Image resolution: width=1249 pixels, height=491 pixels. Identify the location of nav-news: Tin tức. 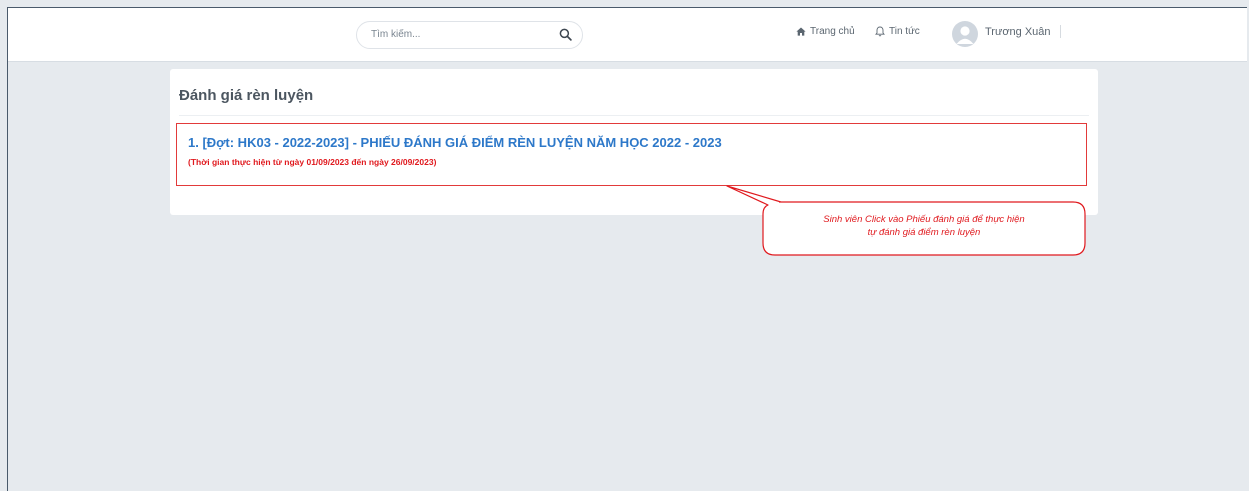
(897, 31).